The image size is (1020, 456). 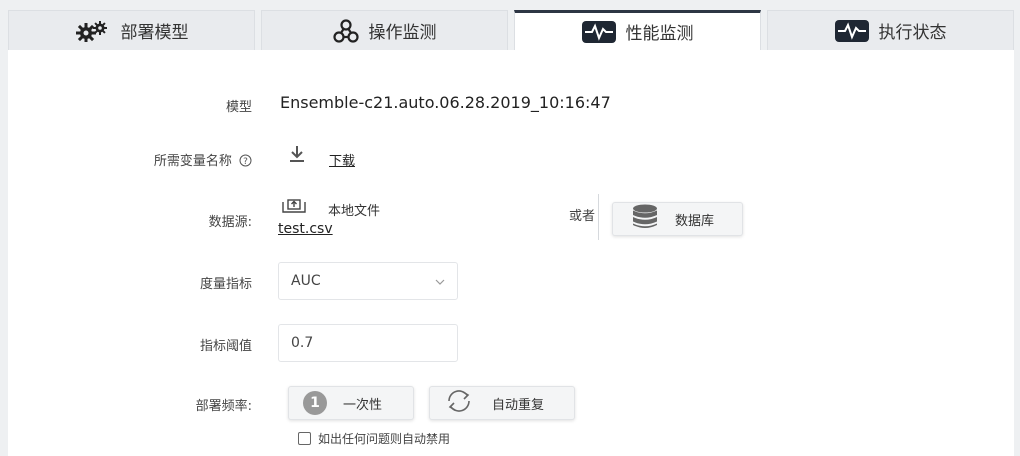 I want to click on download-link: 下载, so click(x=342, y=159).